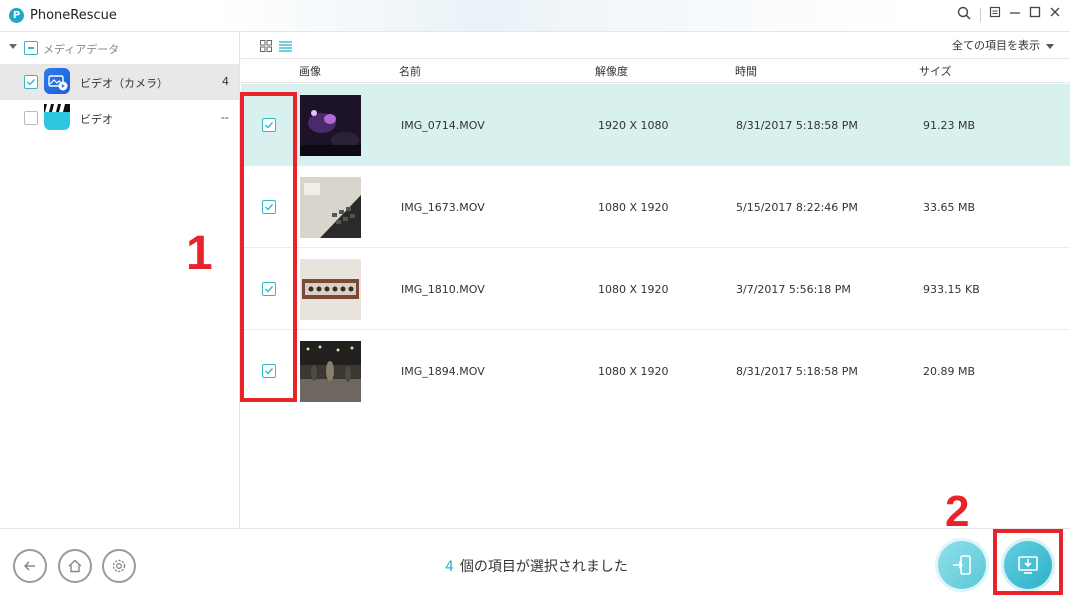 This screenshot has width=1070, height=600. What do you see at coordinates (119, 118) in the screenshot?
I see `sidebar-item-video: ビデオ --` at bounding box center [119, 118].